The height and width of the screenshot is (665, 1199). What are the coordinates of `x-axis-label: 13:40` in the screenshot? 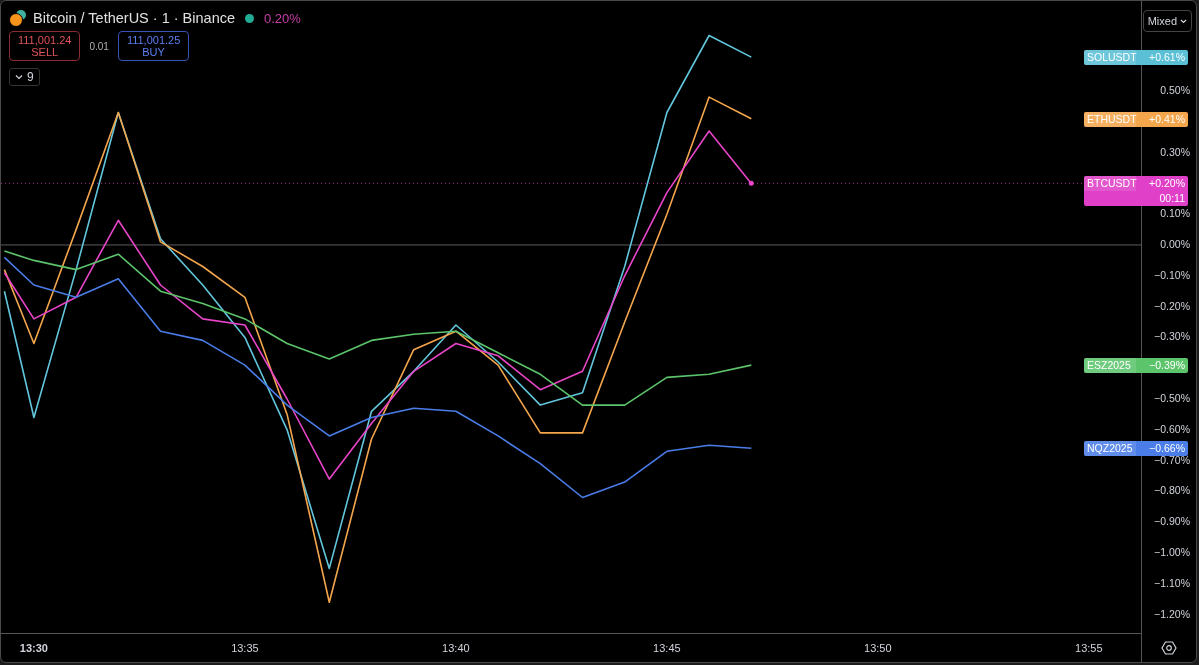 It's located at (456, 648).